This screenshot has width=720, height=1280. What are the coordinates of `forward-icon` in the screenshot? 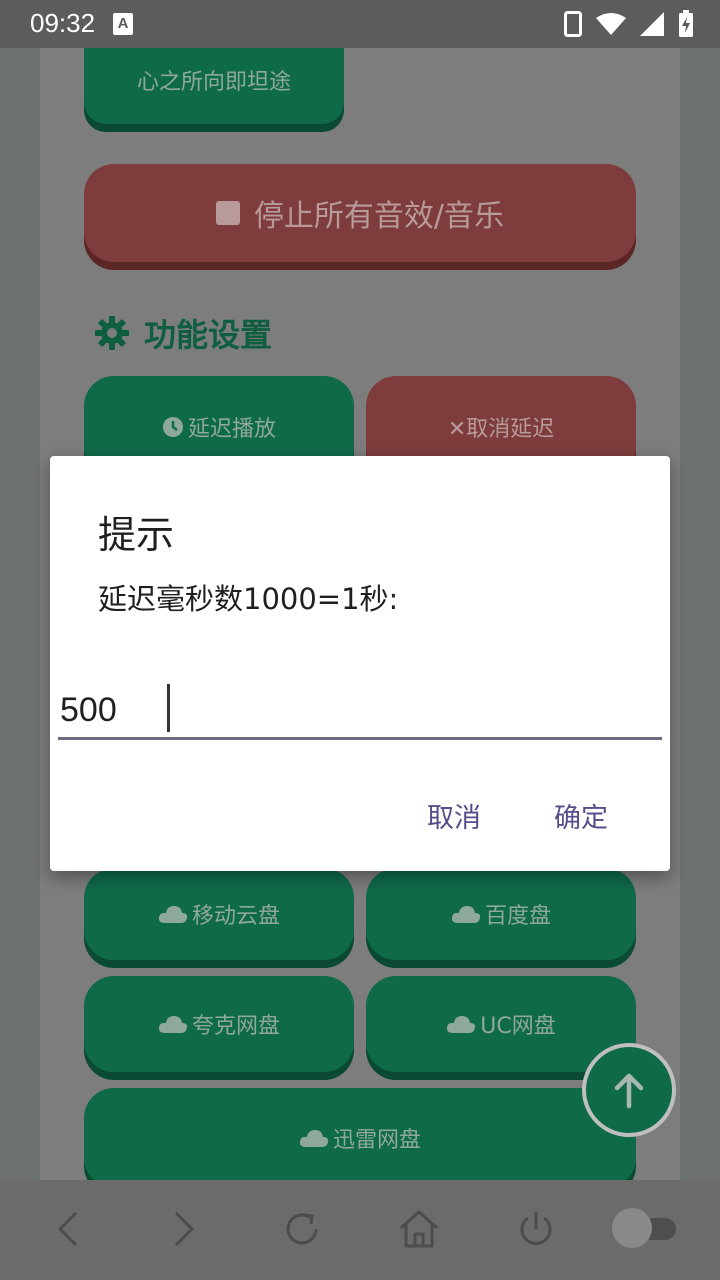 It's located at (184, 1229).